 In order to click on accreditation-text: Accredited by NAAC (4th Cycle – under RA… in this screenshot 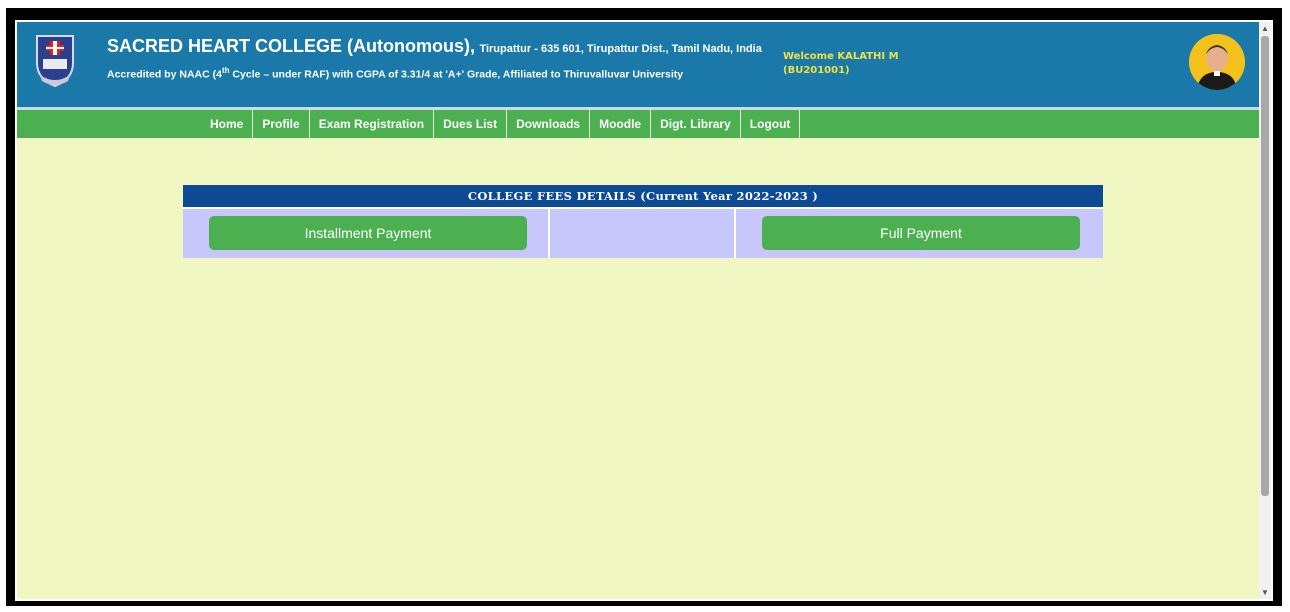, I will do `click(395, 73)`.